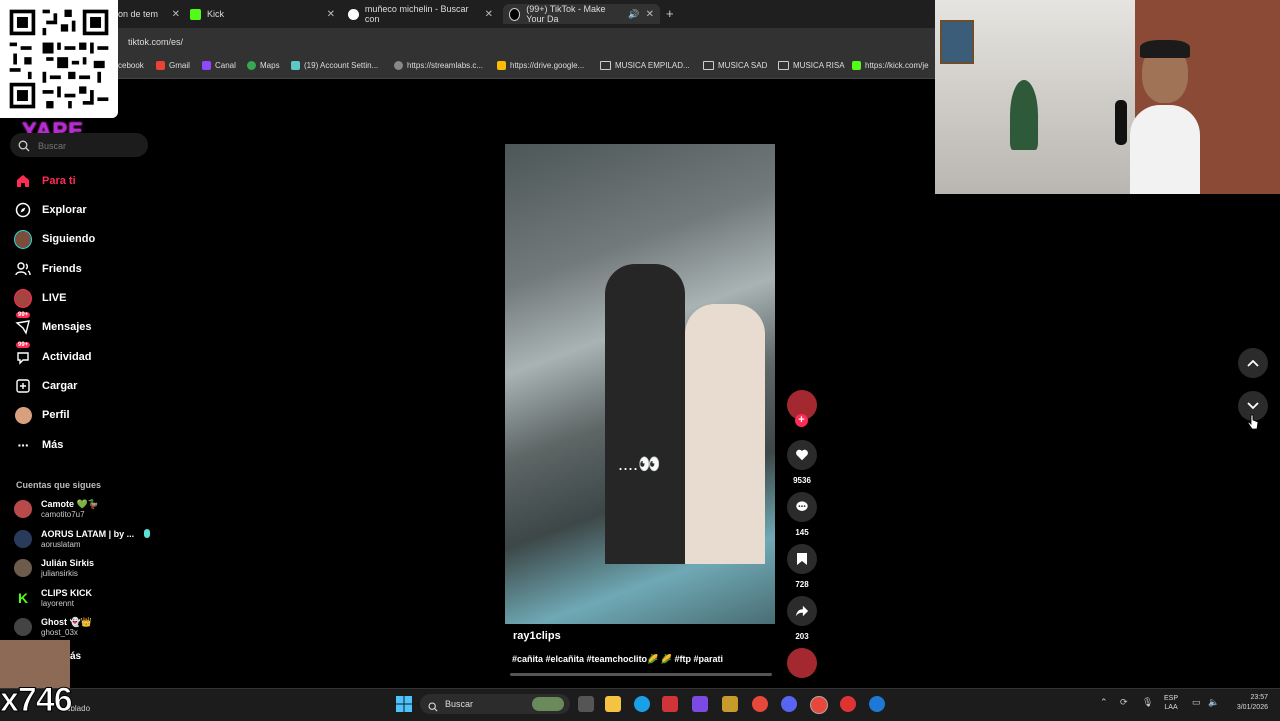 The width and height of the screenshot is (1280, 721). What do you see at coordinates (48, 269) in the screenshot?
I see `nav-friends: Friends` at bounding box center [48, 269].